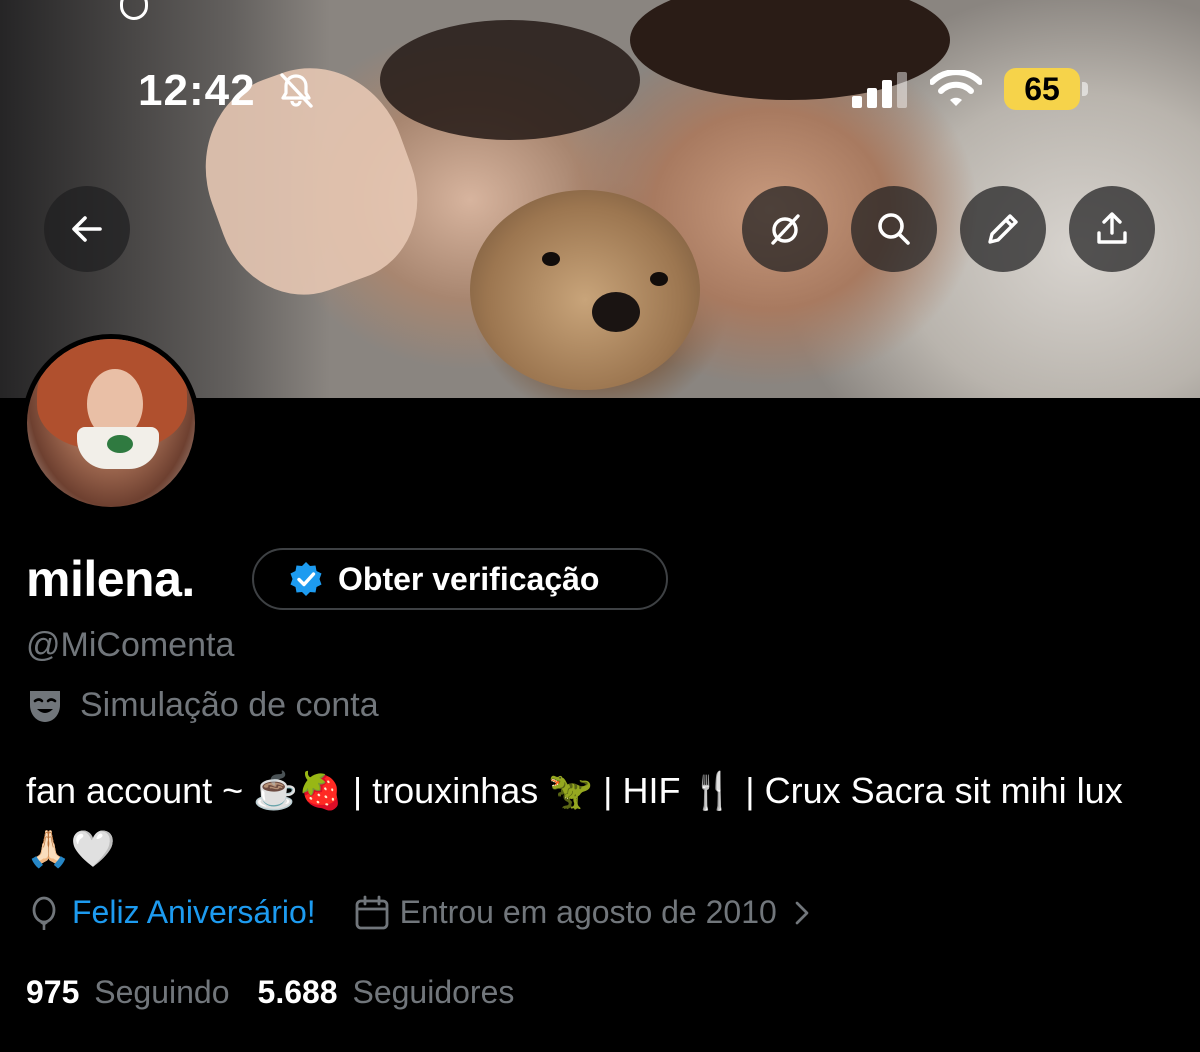  I want to click on parody-label-row: Simulação de conta, so click(202, 705).